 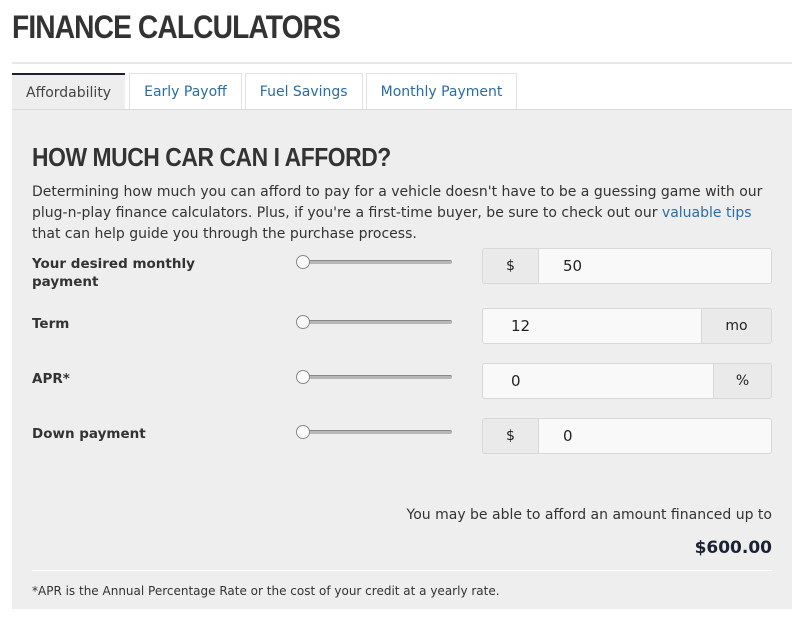 I want to click on term-label: Term, so click(x=51, y=324).